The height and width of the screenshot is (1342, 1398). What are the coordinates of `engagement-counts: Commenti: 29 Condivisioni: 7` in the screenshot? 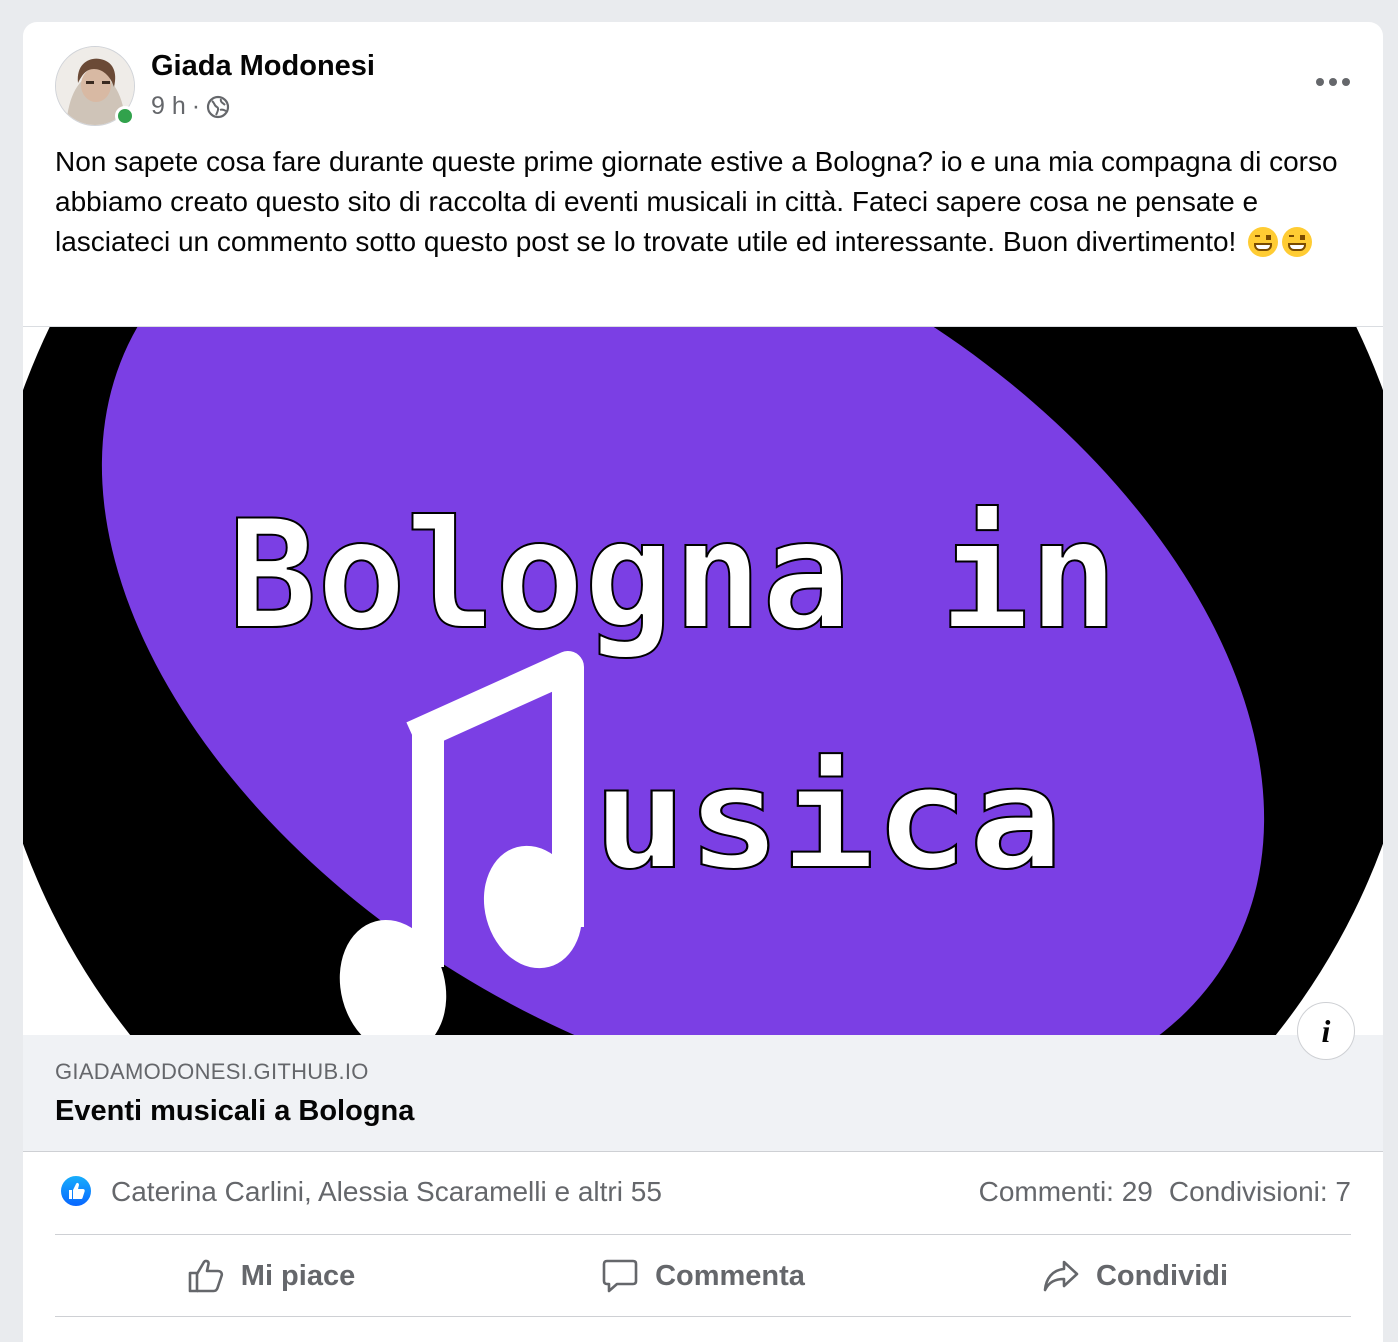 It's located at (1165, 1192).